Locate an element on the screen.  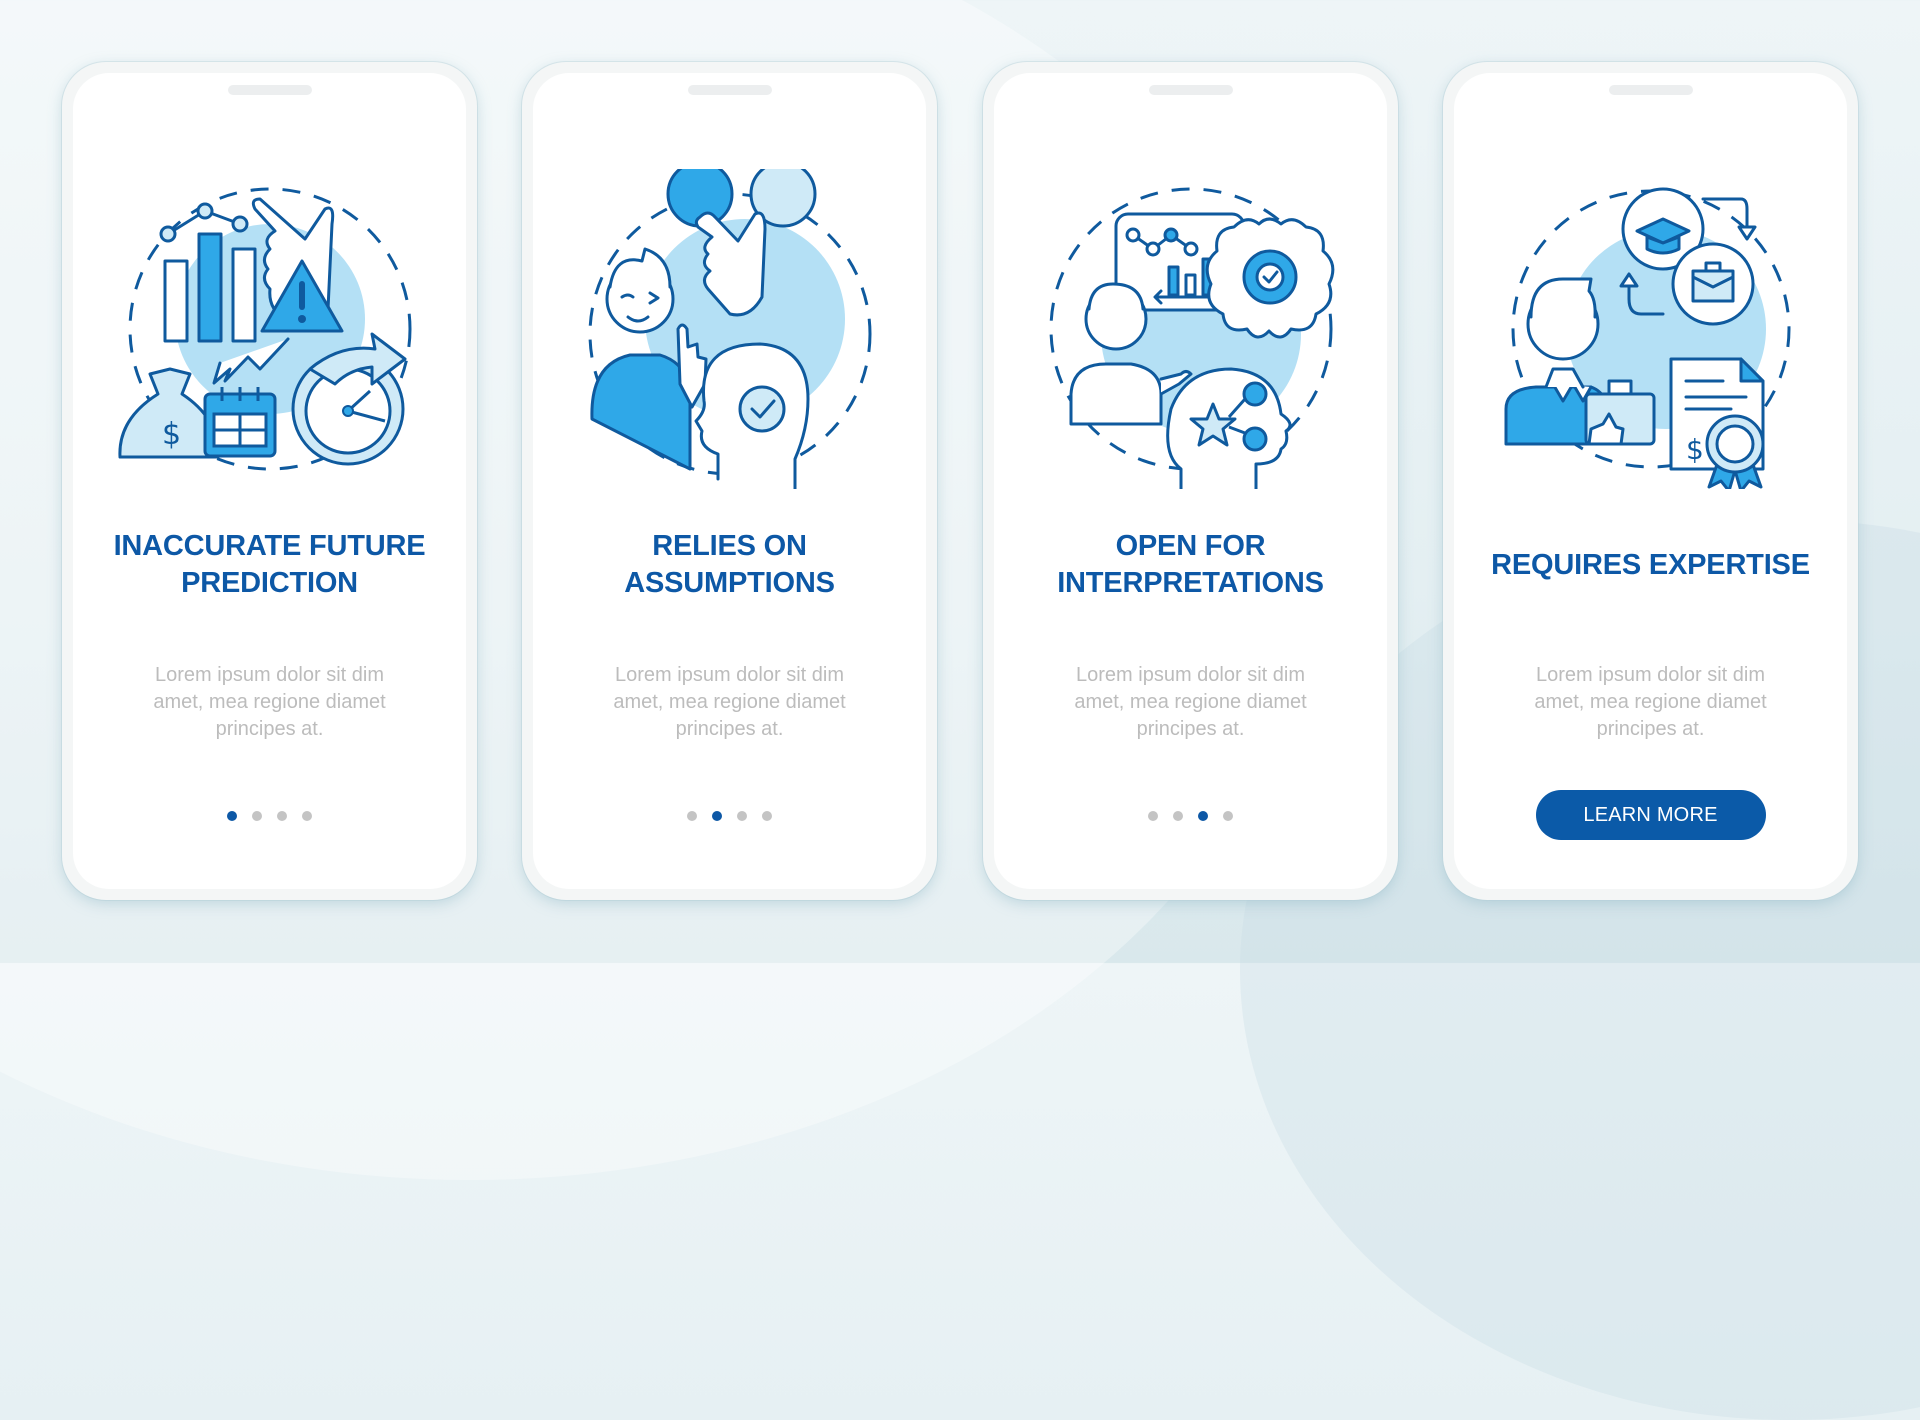
title-line: INACCURATE FUTURE is located at coordinates (269, 546).